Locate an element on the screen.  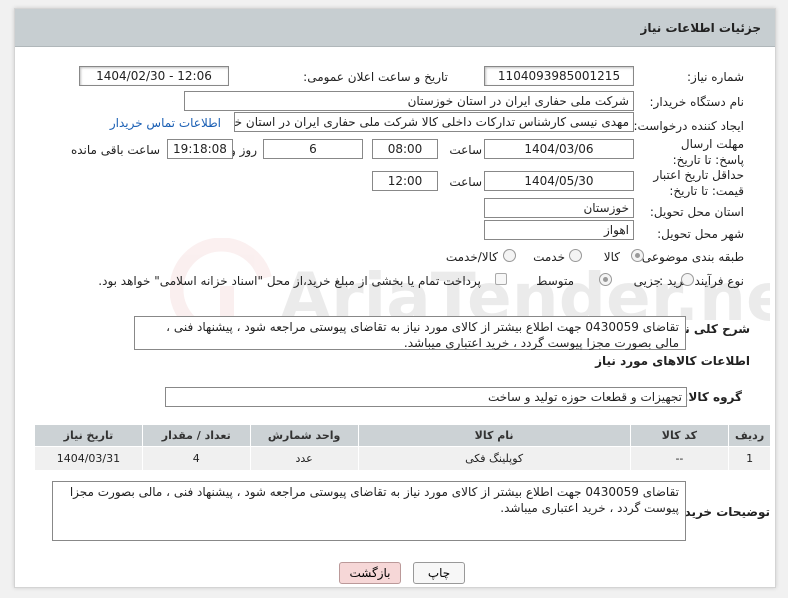
deadline-date-field: 1404/03/06 is located at coordinates (559, 149).